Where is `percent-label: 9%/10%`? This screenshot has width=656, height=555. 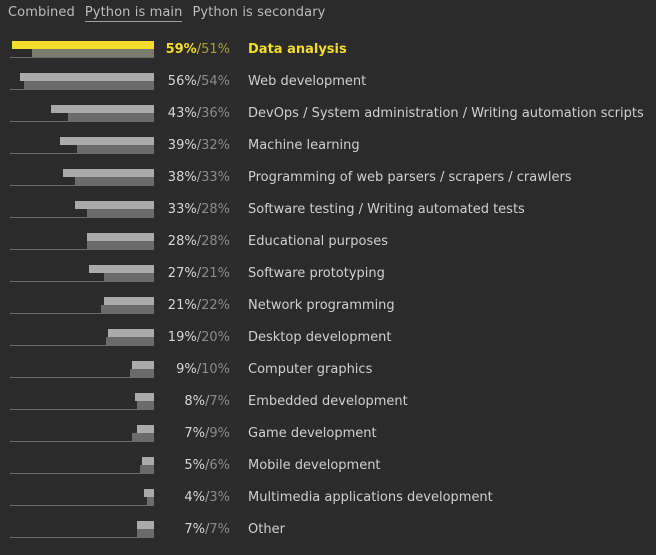 percent-label: 9%/10% is located at coordinates (203, 369).